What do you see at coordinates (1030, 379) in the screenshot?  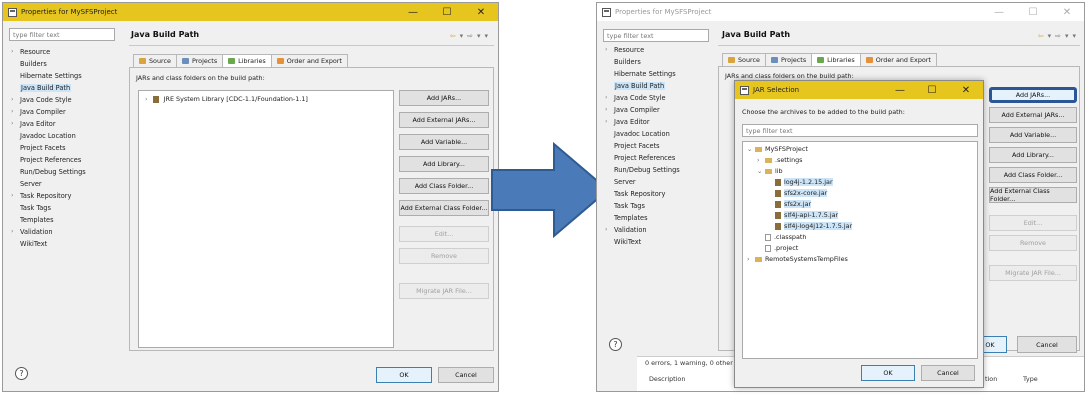 I see `col-type: Type` at bounding box center [1030, 379].